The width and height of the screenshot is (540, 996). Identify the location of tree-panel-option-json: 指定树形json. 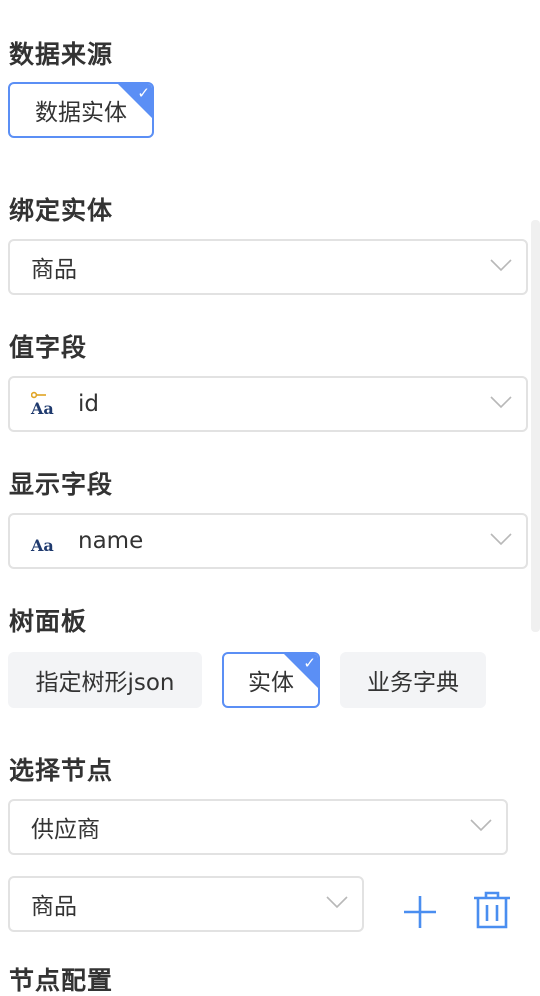
(105, 680).